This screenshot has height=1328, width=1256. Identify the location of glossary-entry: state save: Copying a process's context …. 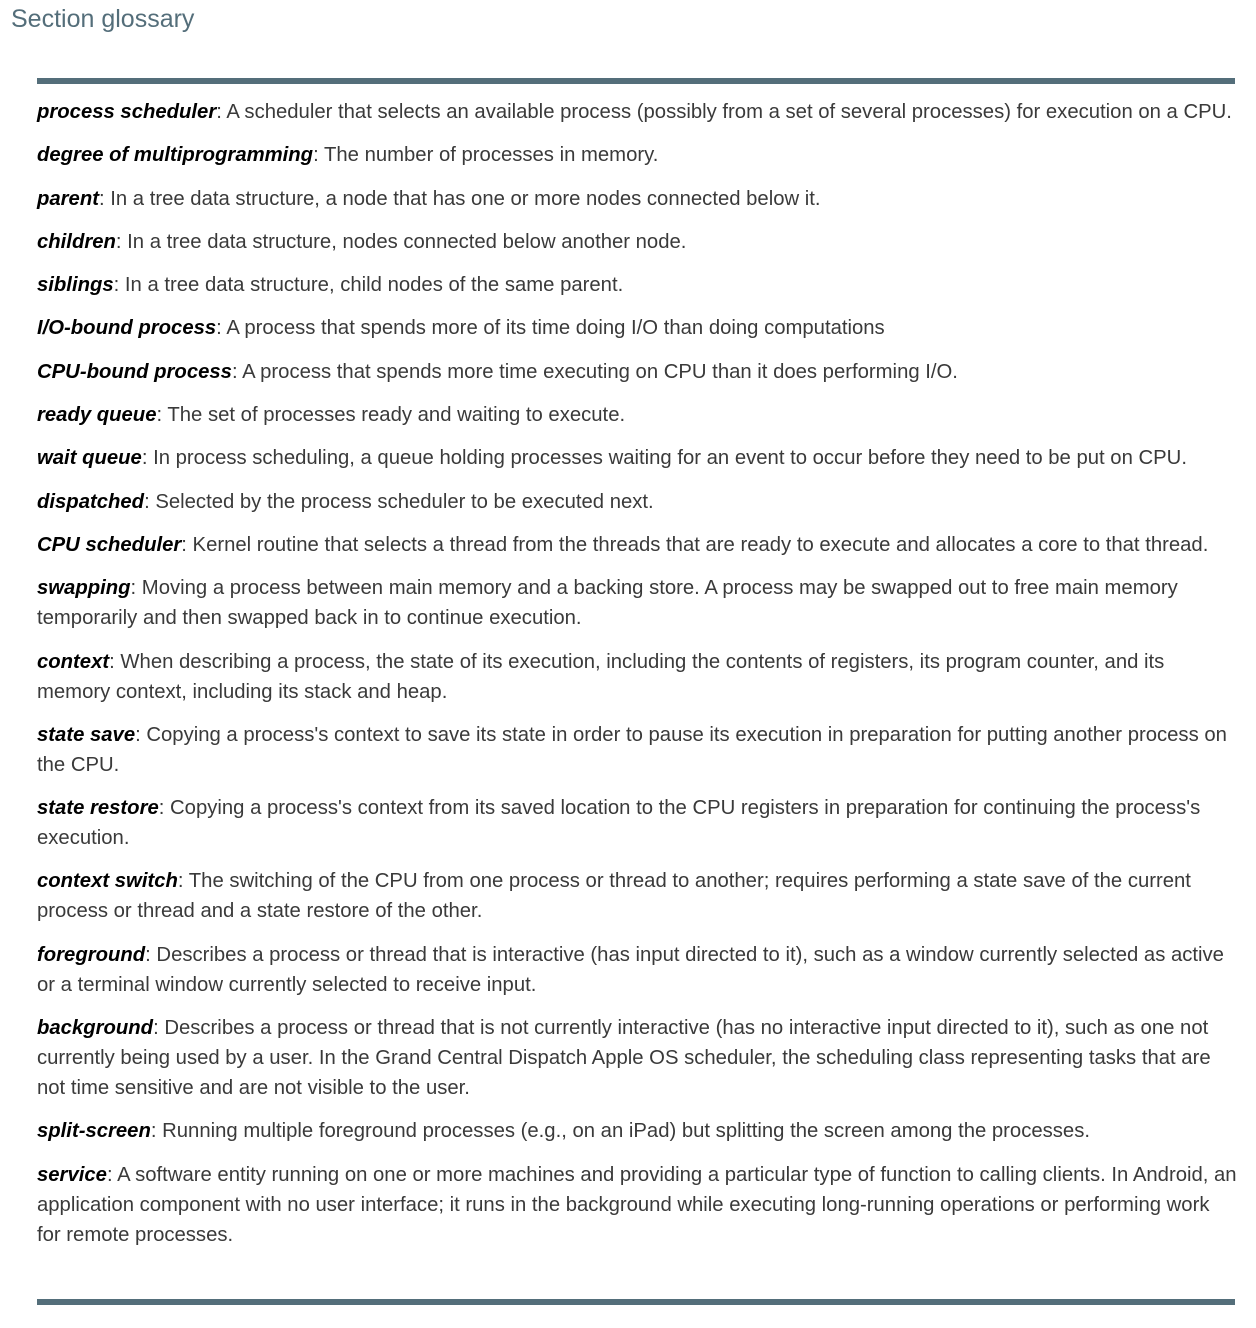
(637, 750).